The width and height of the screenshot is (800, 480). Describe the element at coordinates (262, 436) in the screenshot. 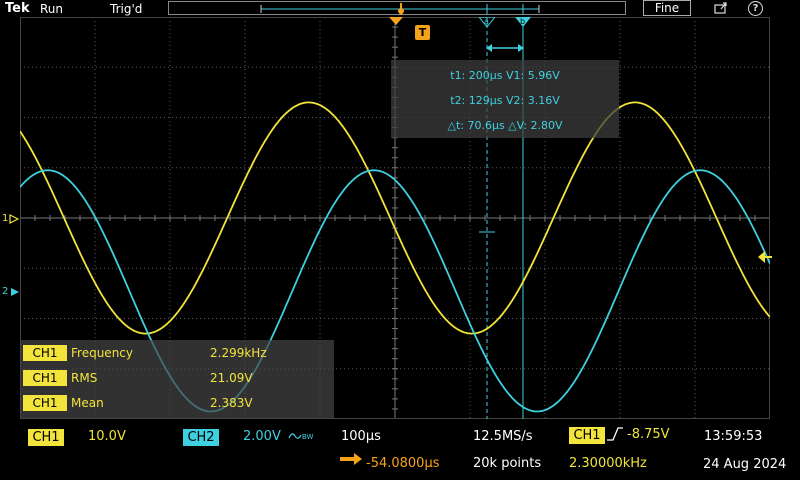

I see `ch2-scale: 2.00V` at that location.